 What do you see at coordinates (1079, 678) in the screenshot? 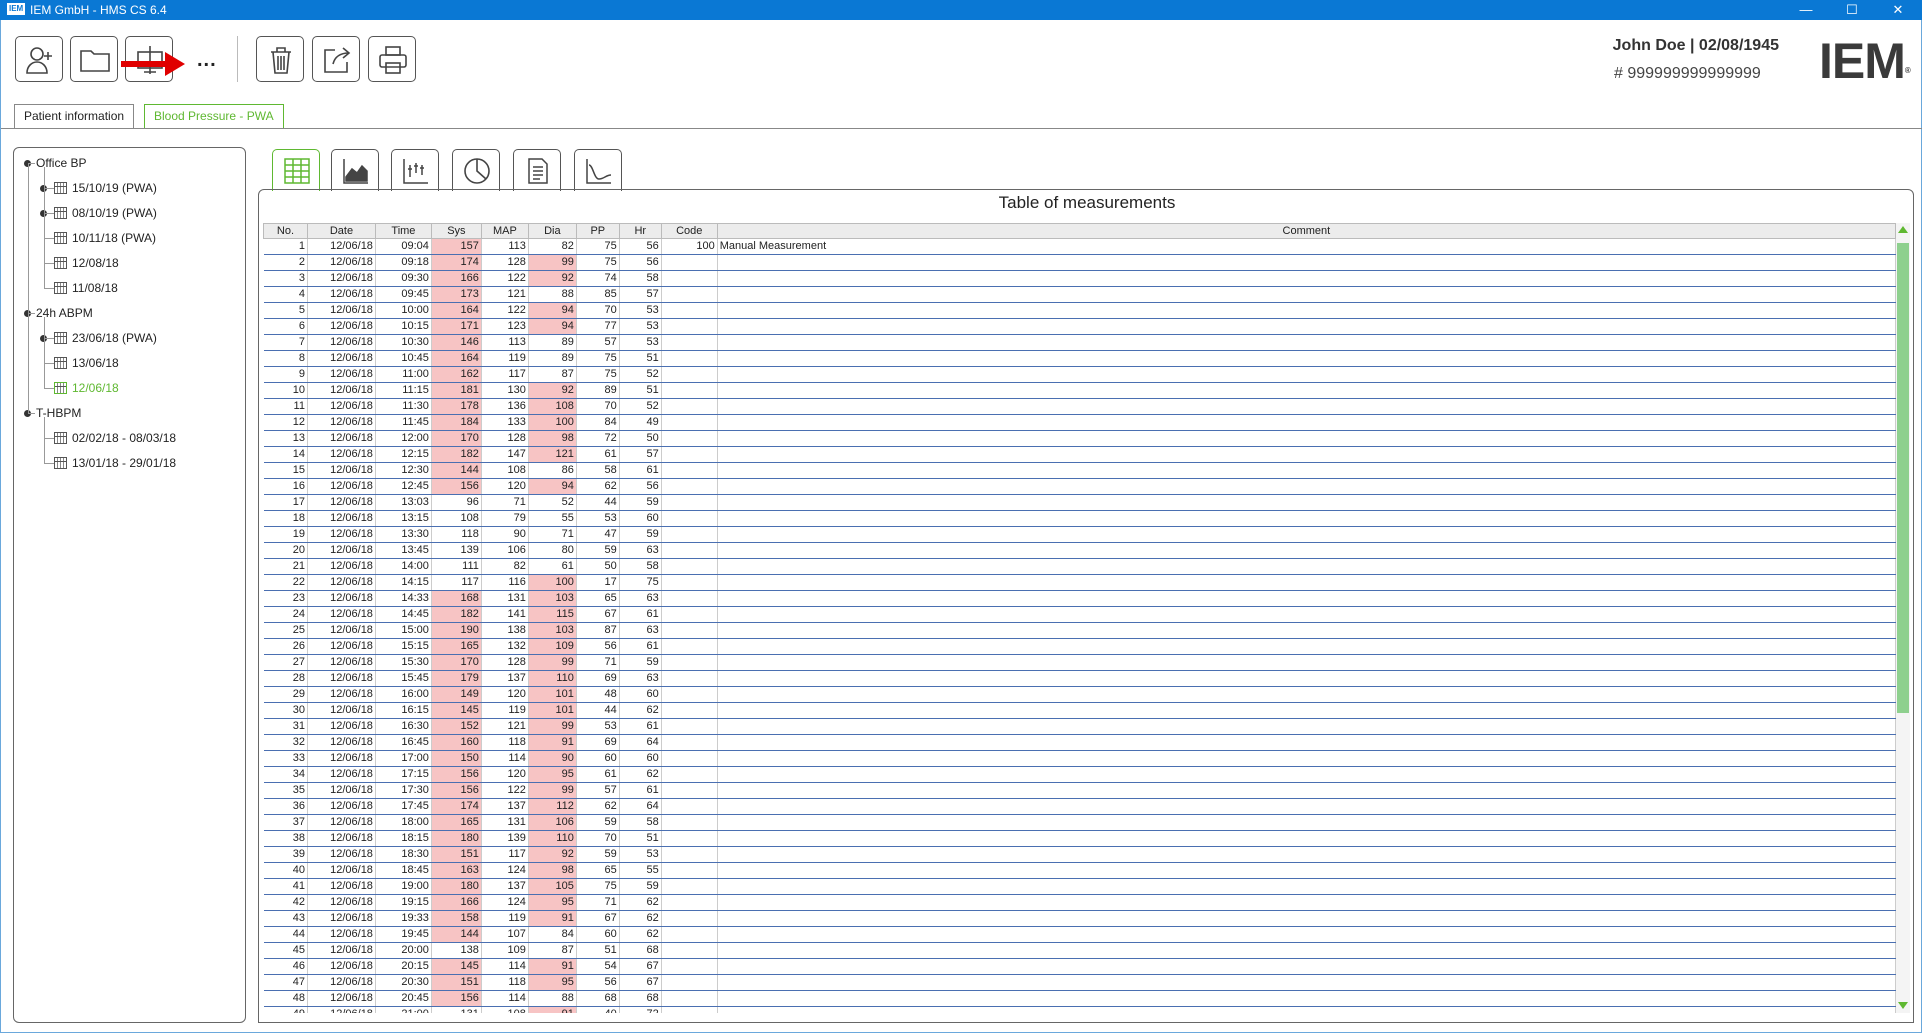
I see `table-row: 28 12/06/18 15:45 179 137 110 69 63` at bounding box center [1079, 678].